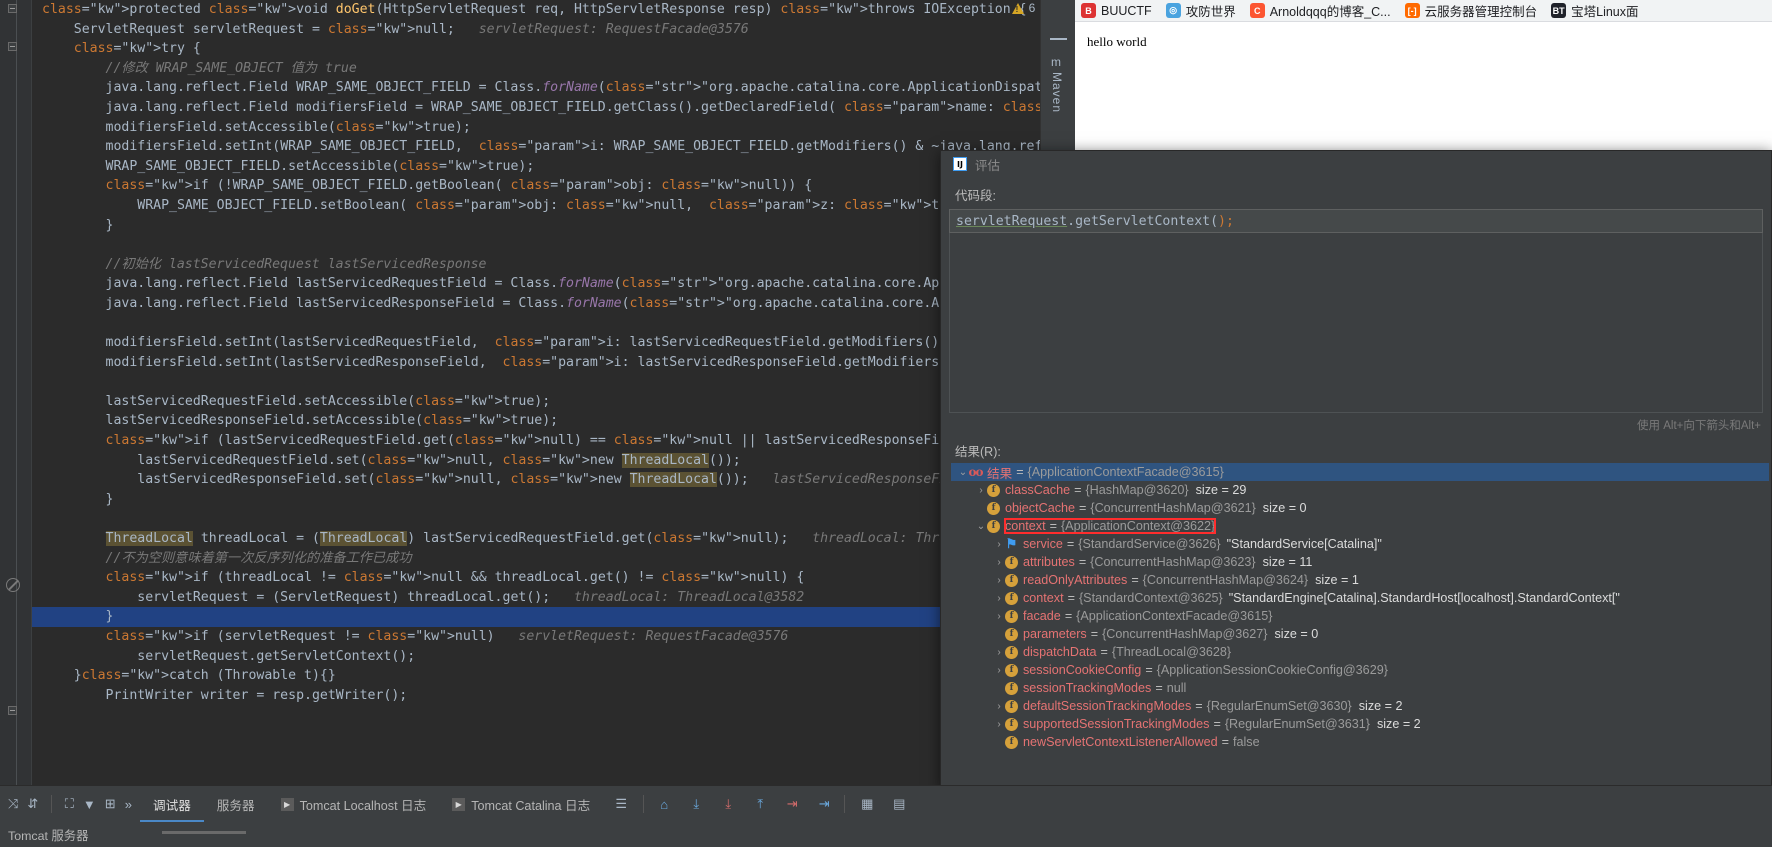 This screenshot has height=847, width=1772. Describe the element at coordinates (553, 69) in the screenshot. I see `code-line: //修改 WRAP_SAME_OBJECT 值为 true` at that location.